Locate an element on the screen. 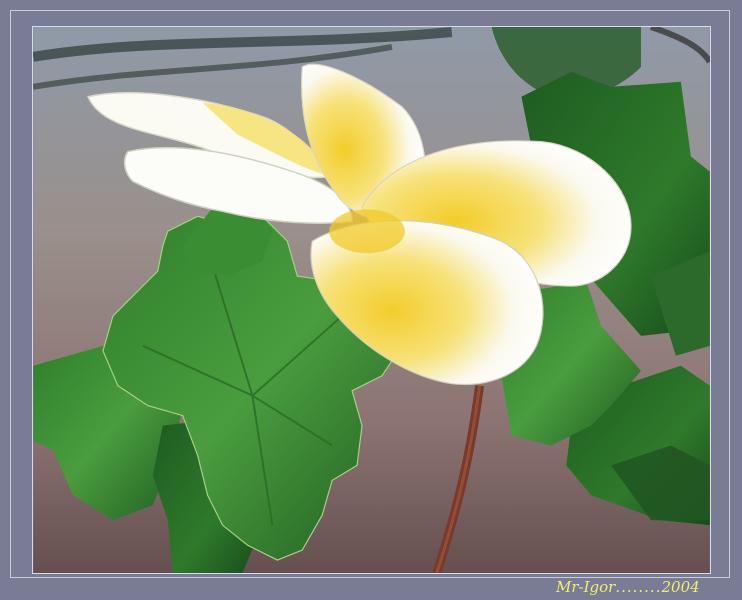 This screenshot has width=742, height=600. photographer-signature: Mr-Igor........2004 is located at coordinates (646, 587).